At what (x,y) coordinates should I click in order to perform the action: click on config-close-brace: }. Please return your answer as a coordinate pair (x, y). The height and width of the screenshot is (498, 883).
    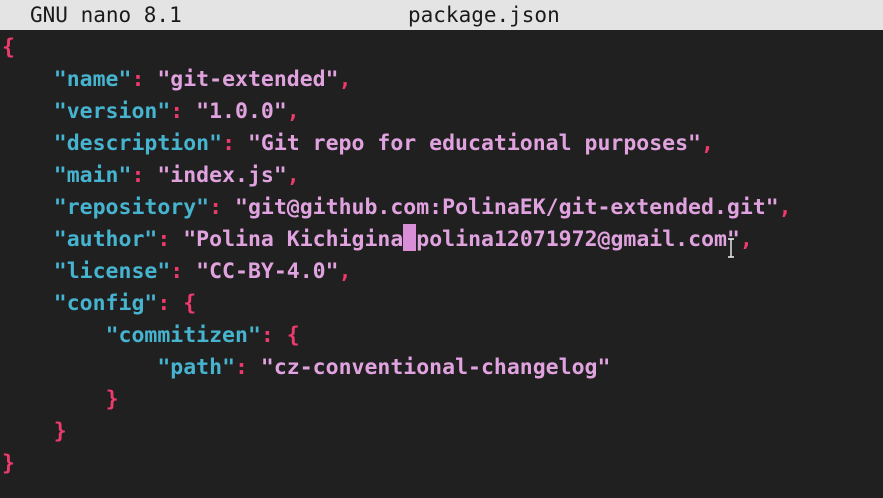
    Looking at the image, I should click on (60, 431).